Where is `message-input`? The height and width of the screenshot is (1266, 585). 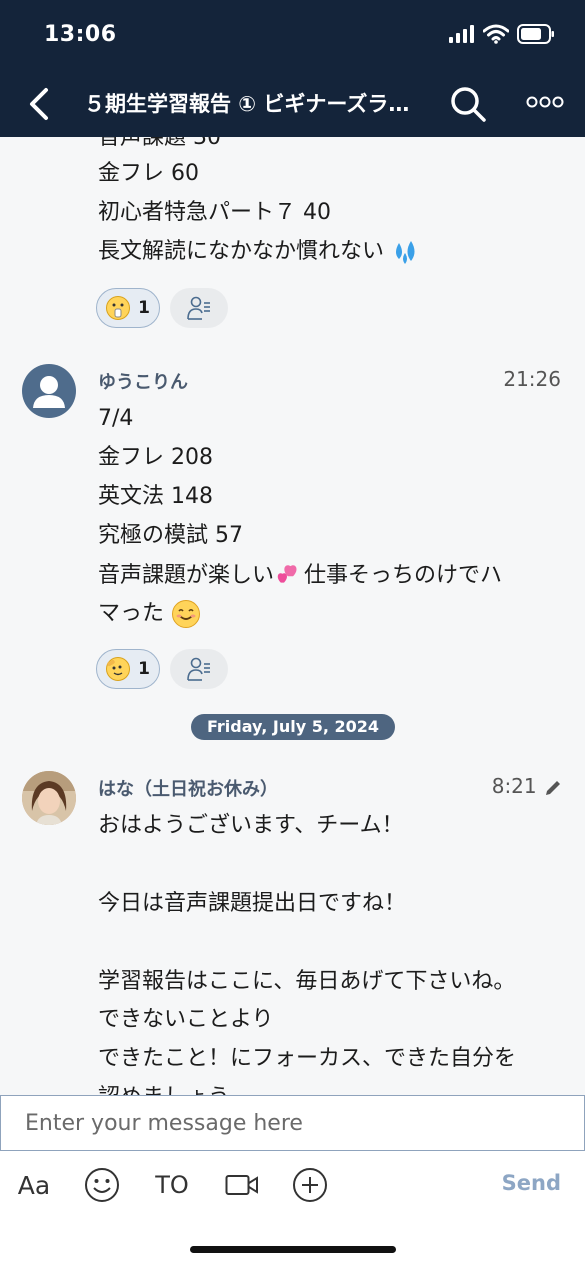
message-input is located at coordinates (292, 1123).